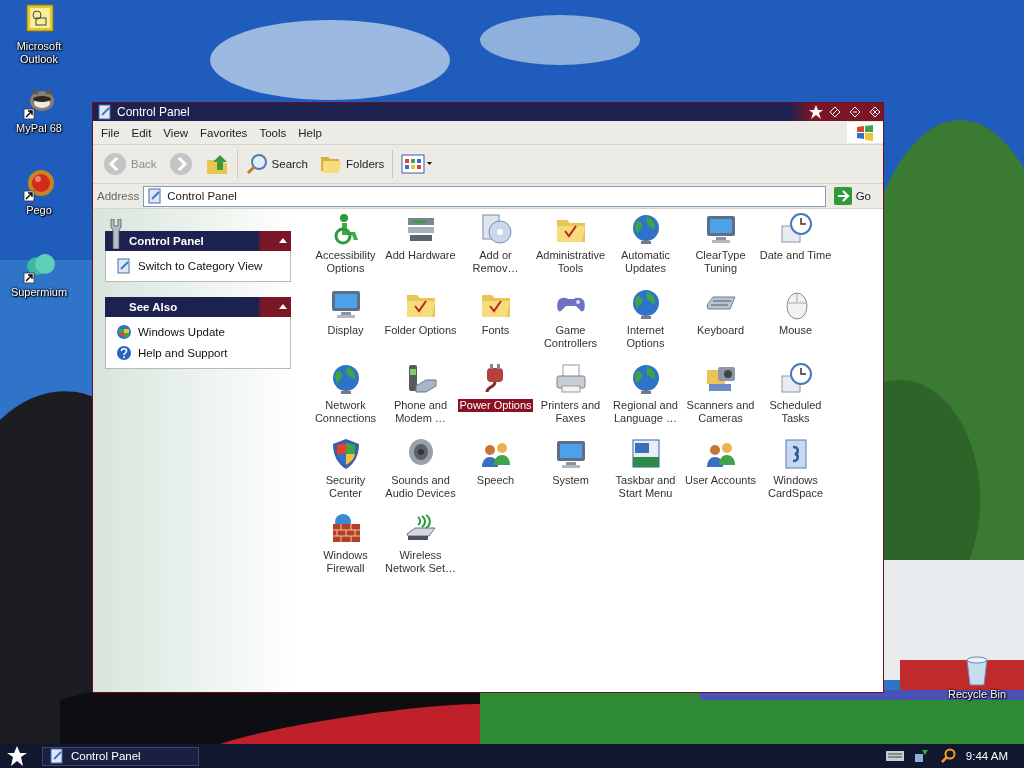  What do you see at coordinates (39, 128) in the screenshot?
I see `desktop-icon-label: MyPal 68` at bounding box center [39, 128].